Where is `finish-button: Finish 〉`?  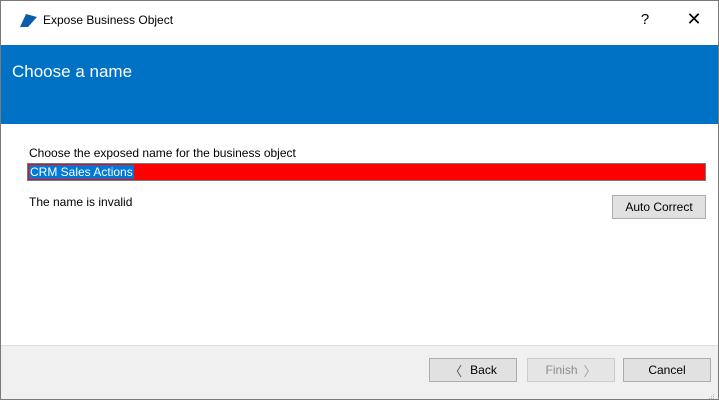
finish-button: Finish 〉 is located at coordinates (571, 370).